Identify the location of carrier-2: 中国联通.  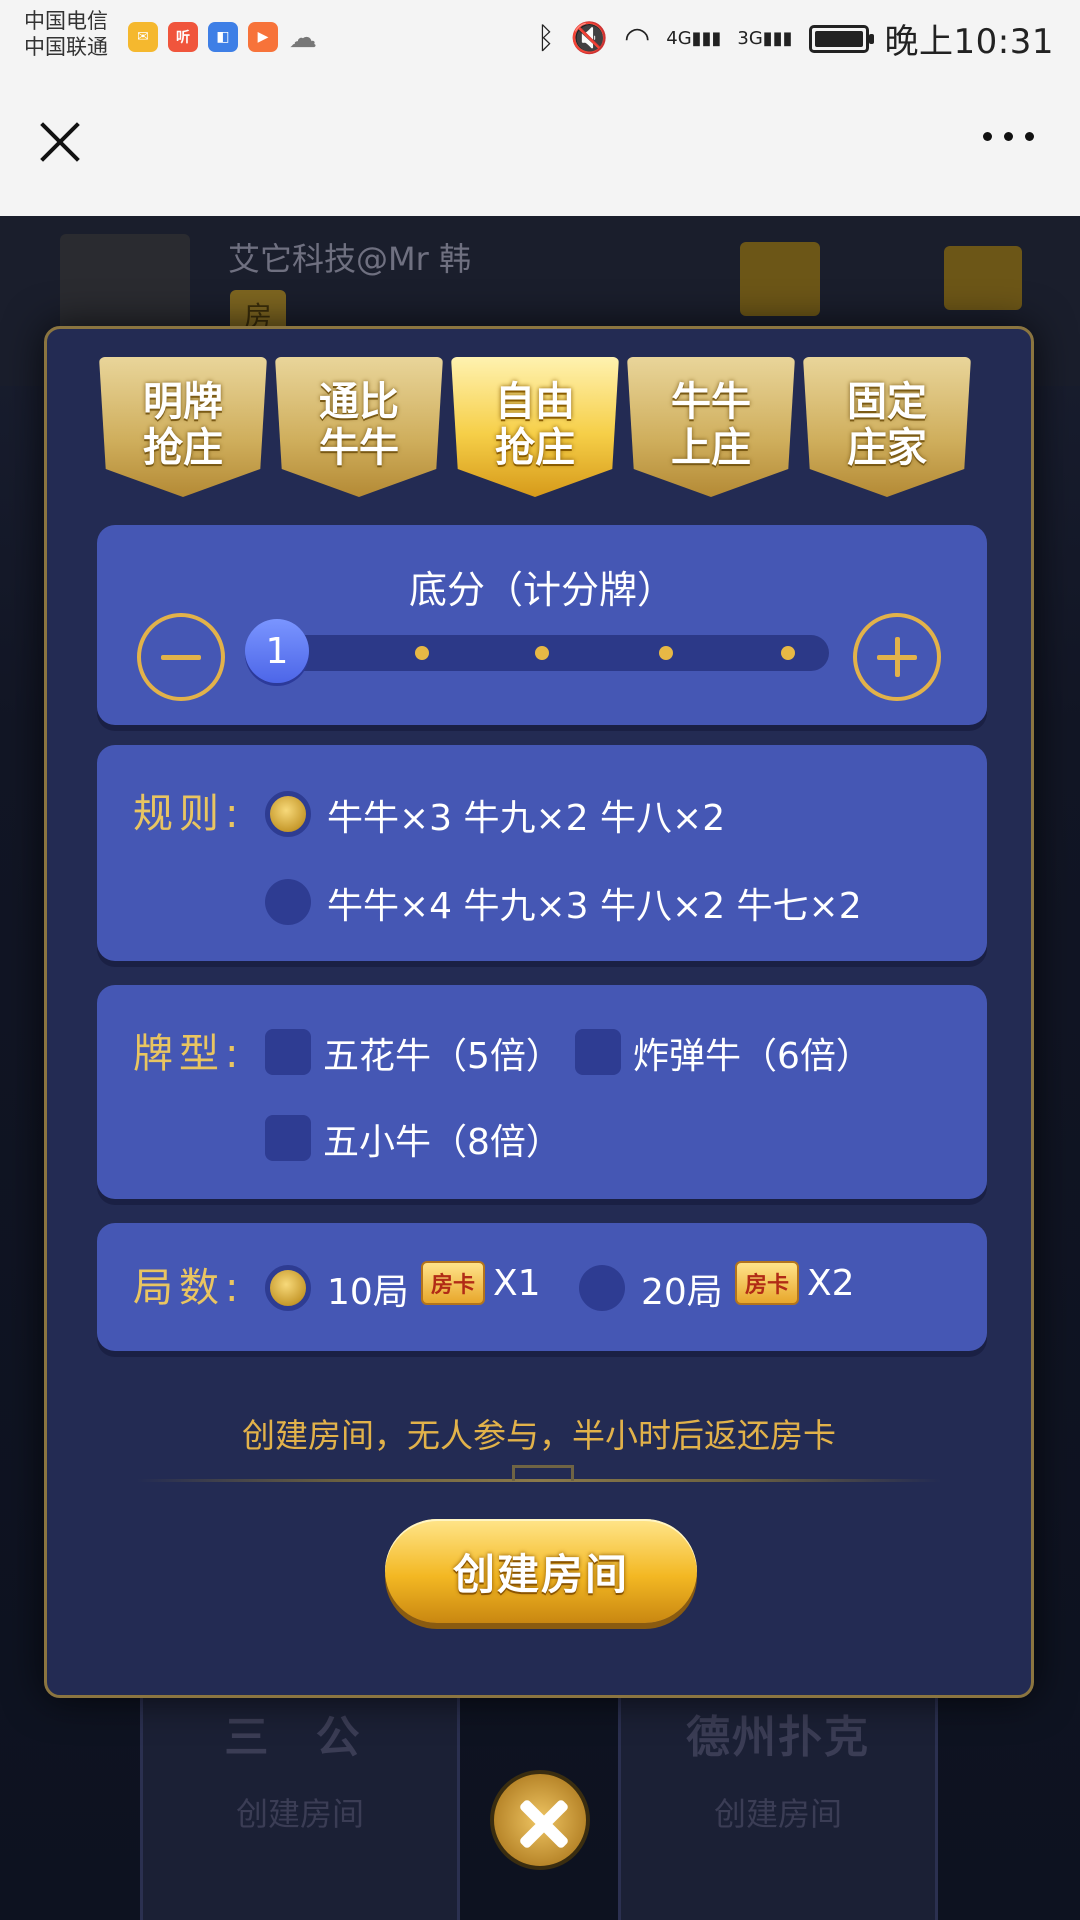
(66, 47).